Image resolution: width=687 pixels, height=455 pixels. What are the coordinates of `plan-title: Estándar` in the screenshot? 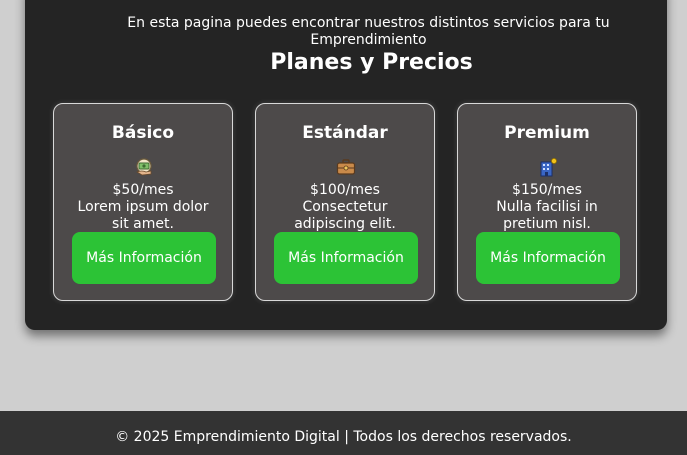 It's located at (345, 133).